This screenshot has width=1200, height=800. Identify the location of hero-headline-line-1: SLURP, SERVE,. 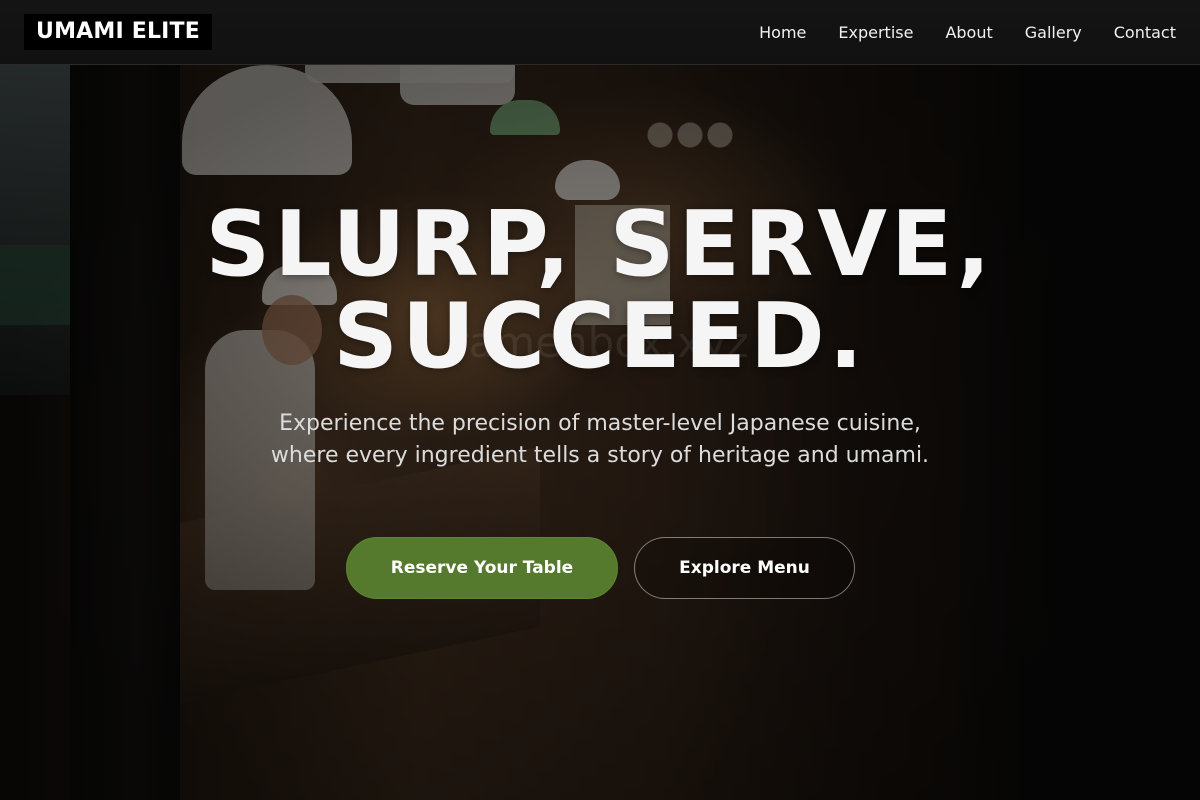
(600, 244).